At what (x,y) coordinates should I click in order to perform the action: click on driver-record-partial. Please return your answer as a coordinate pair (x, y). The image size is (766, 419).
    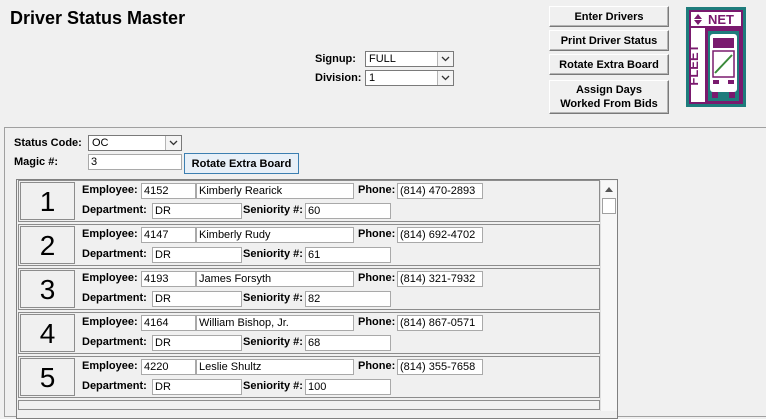
    Looking at the image, I should click on (309, 405).